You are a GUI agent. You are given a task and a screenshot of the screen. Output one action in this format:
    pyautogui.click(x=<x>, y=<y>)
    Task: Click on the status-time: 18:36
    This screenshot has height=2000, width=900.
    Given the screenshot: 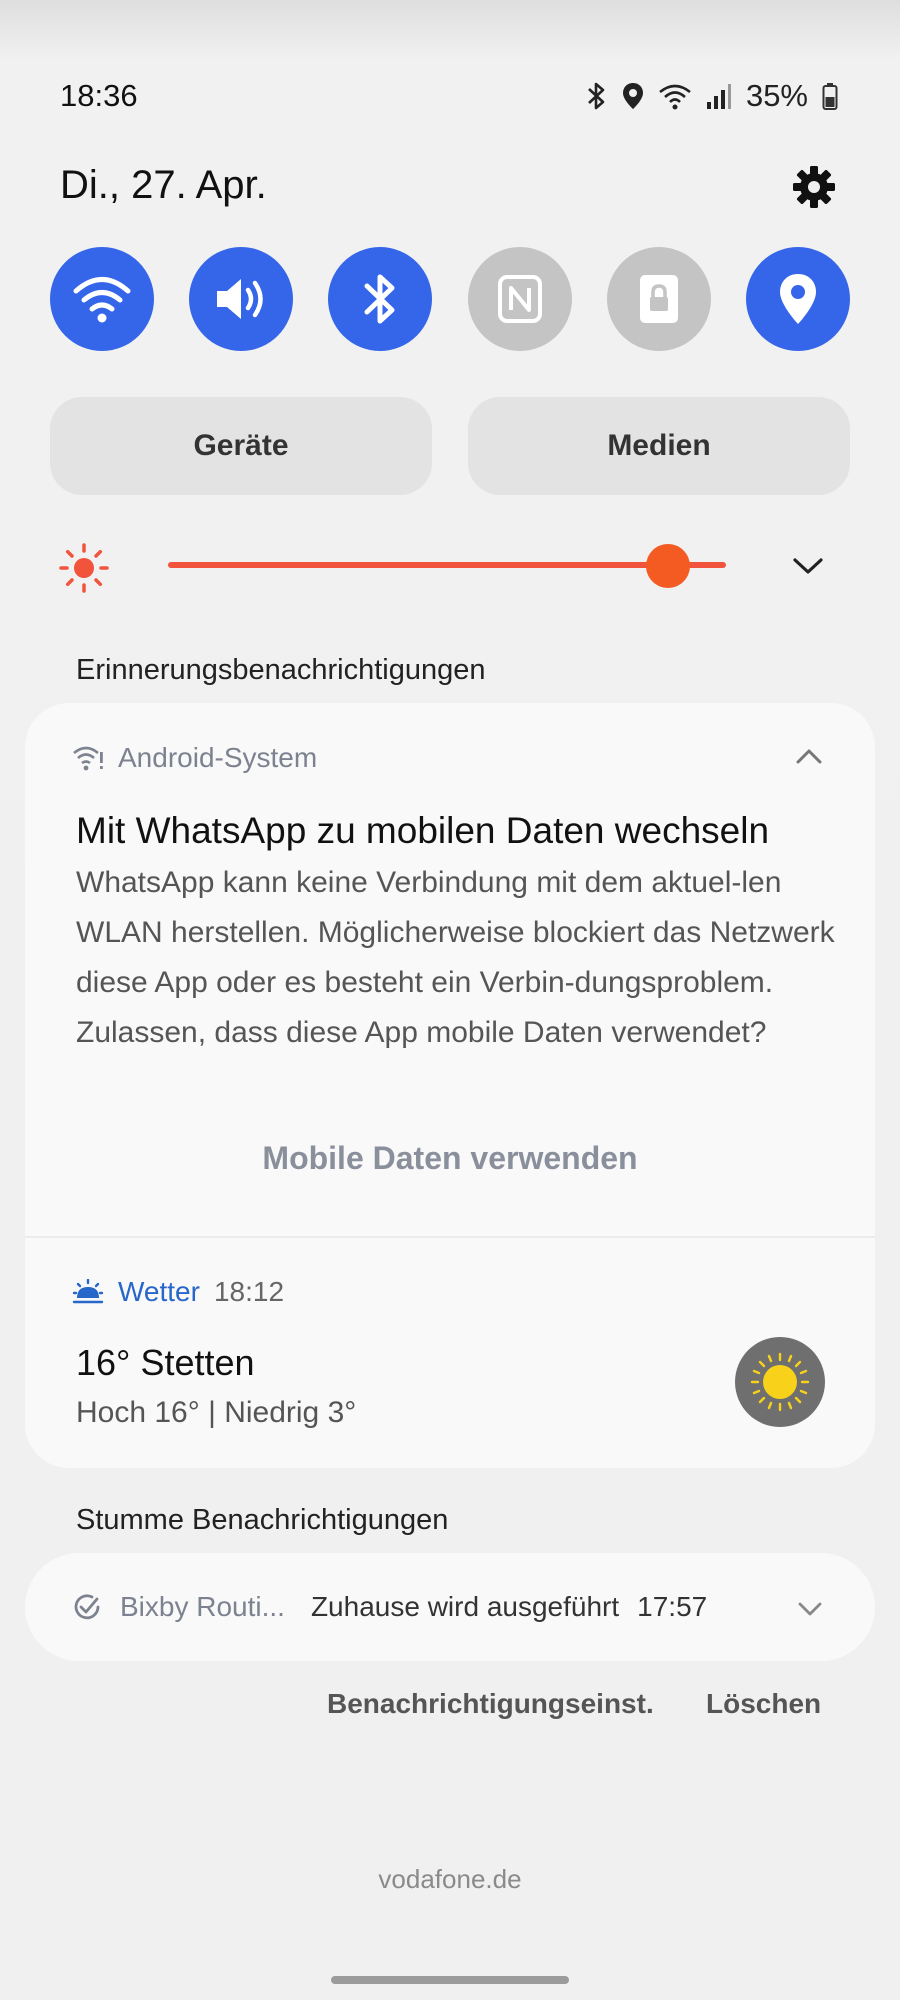 What is the action you would take?
    pyautogui.click(x=99, y=95)
    